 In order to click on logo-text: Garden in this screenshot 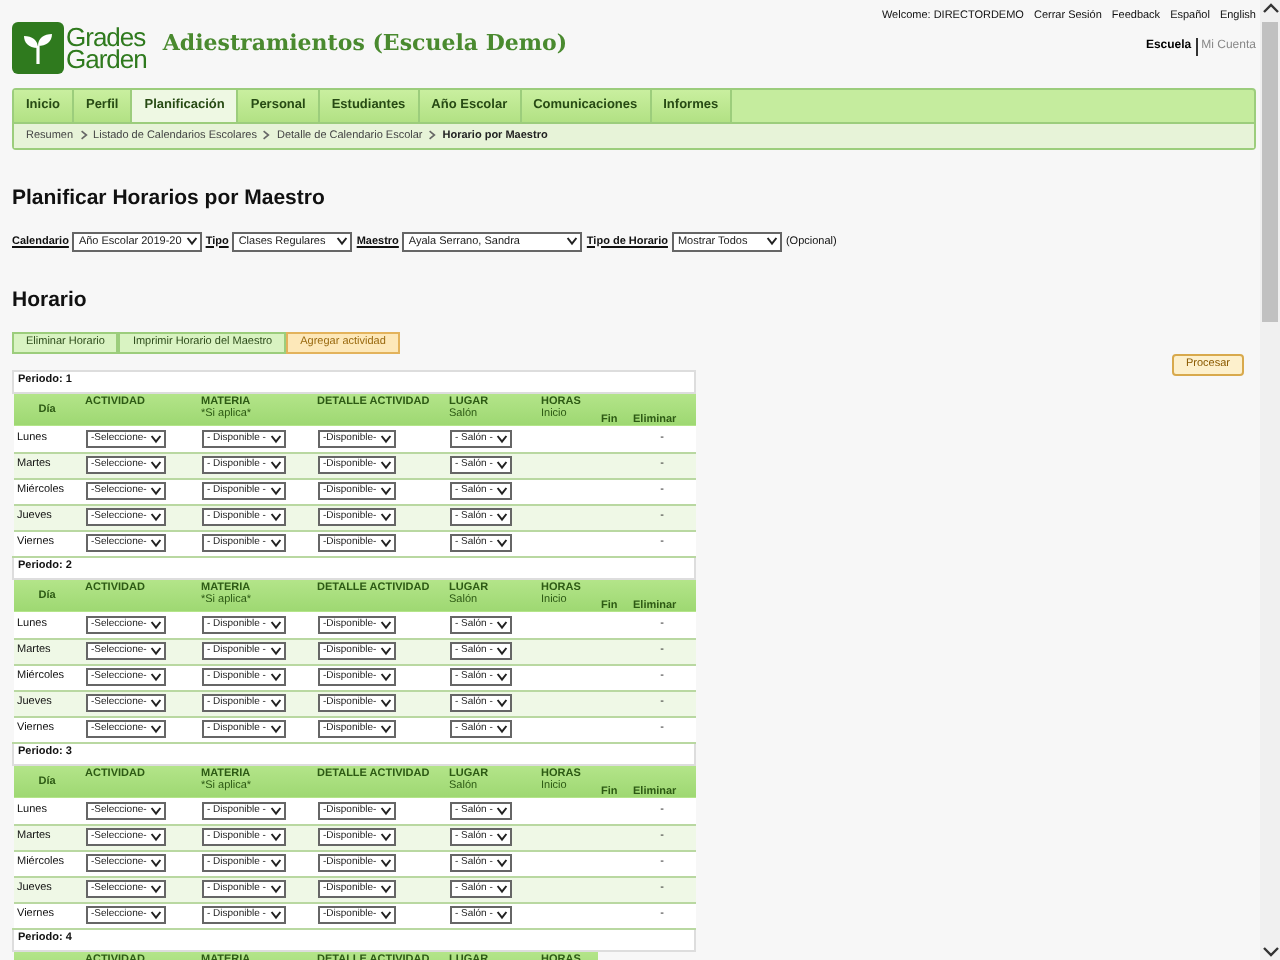, I will do `click(106, 59)`.